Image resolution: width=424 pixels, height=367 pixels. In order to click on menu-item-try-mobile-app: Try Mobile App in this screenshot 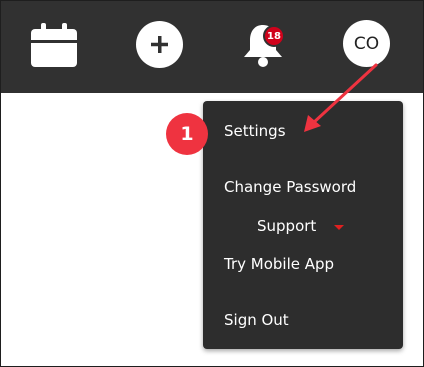, I will do `click(279, 264)`.